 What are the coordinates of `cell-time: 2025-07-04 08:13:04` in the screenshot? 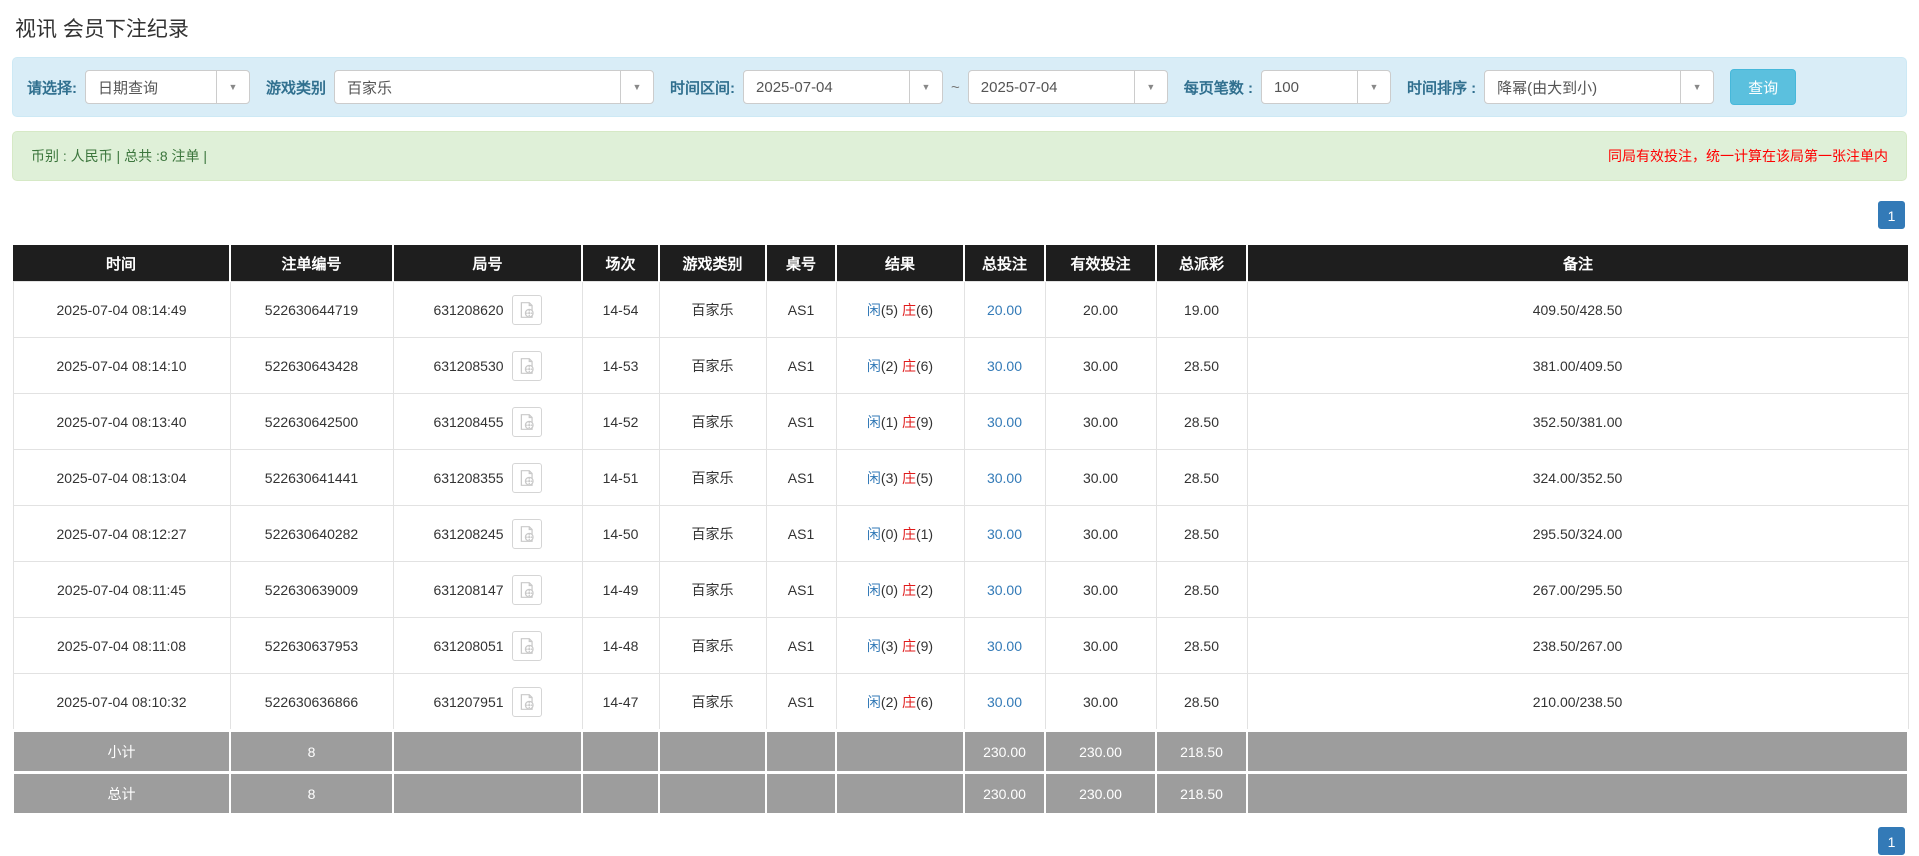 It's located at (121, 477).